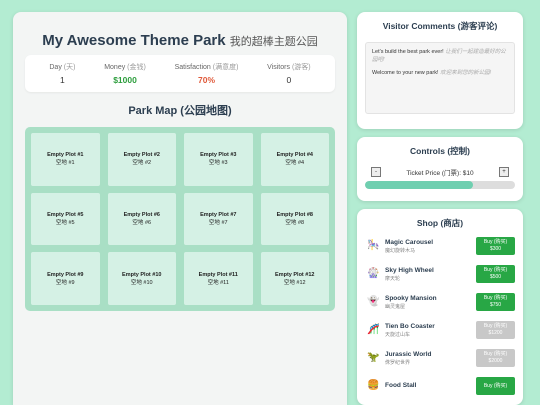 Image resolution: width=540 pixels, height=405 pixels. I want to click on plot-label-zh: 空地 #4, so click(295, 163).